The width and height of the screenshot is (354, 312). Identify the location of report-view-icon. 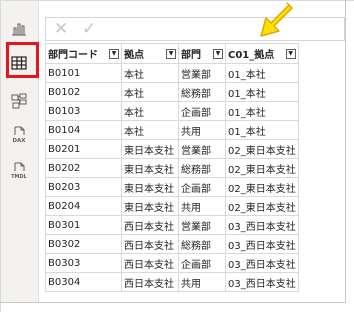
(19, 29).